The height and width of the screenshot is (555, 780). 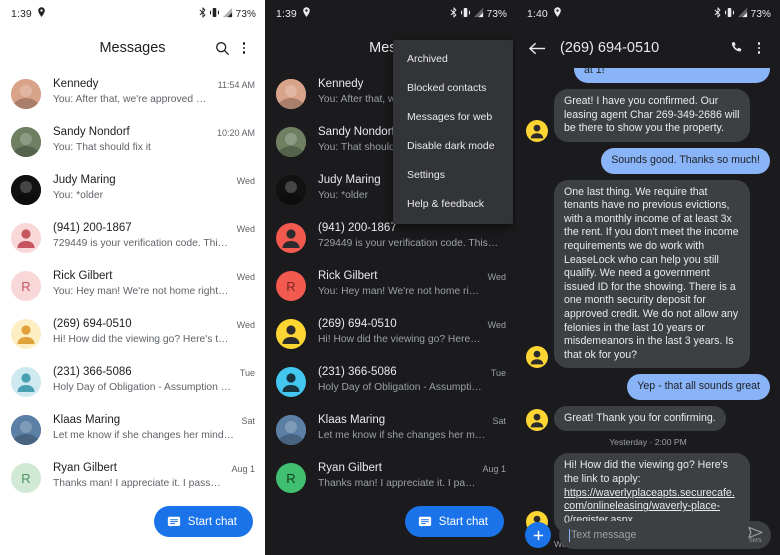 What do you see at coordinates (41, 14) in the screenshot?
I see `location-pin-icon` at bounding box center [41, 14].